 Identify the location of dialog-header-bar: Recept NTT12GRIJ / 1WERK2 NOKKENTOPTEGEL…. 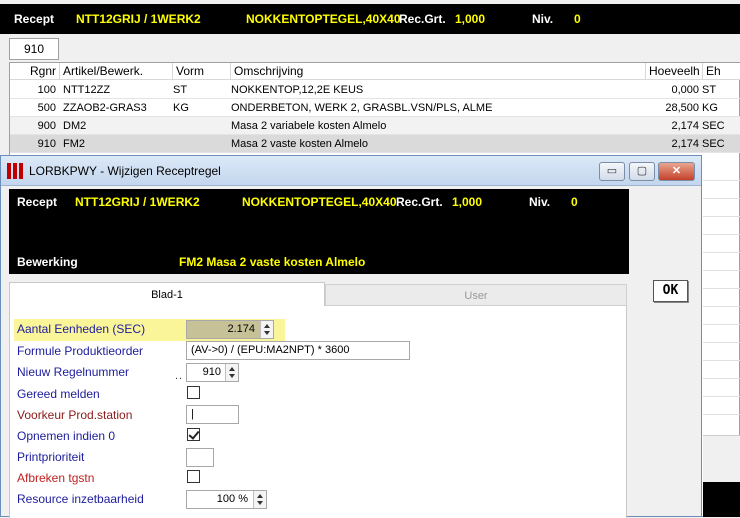
(319, 231).